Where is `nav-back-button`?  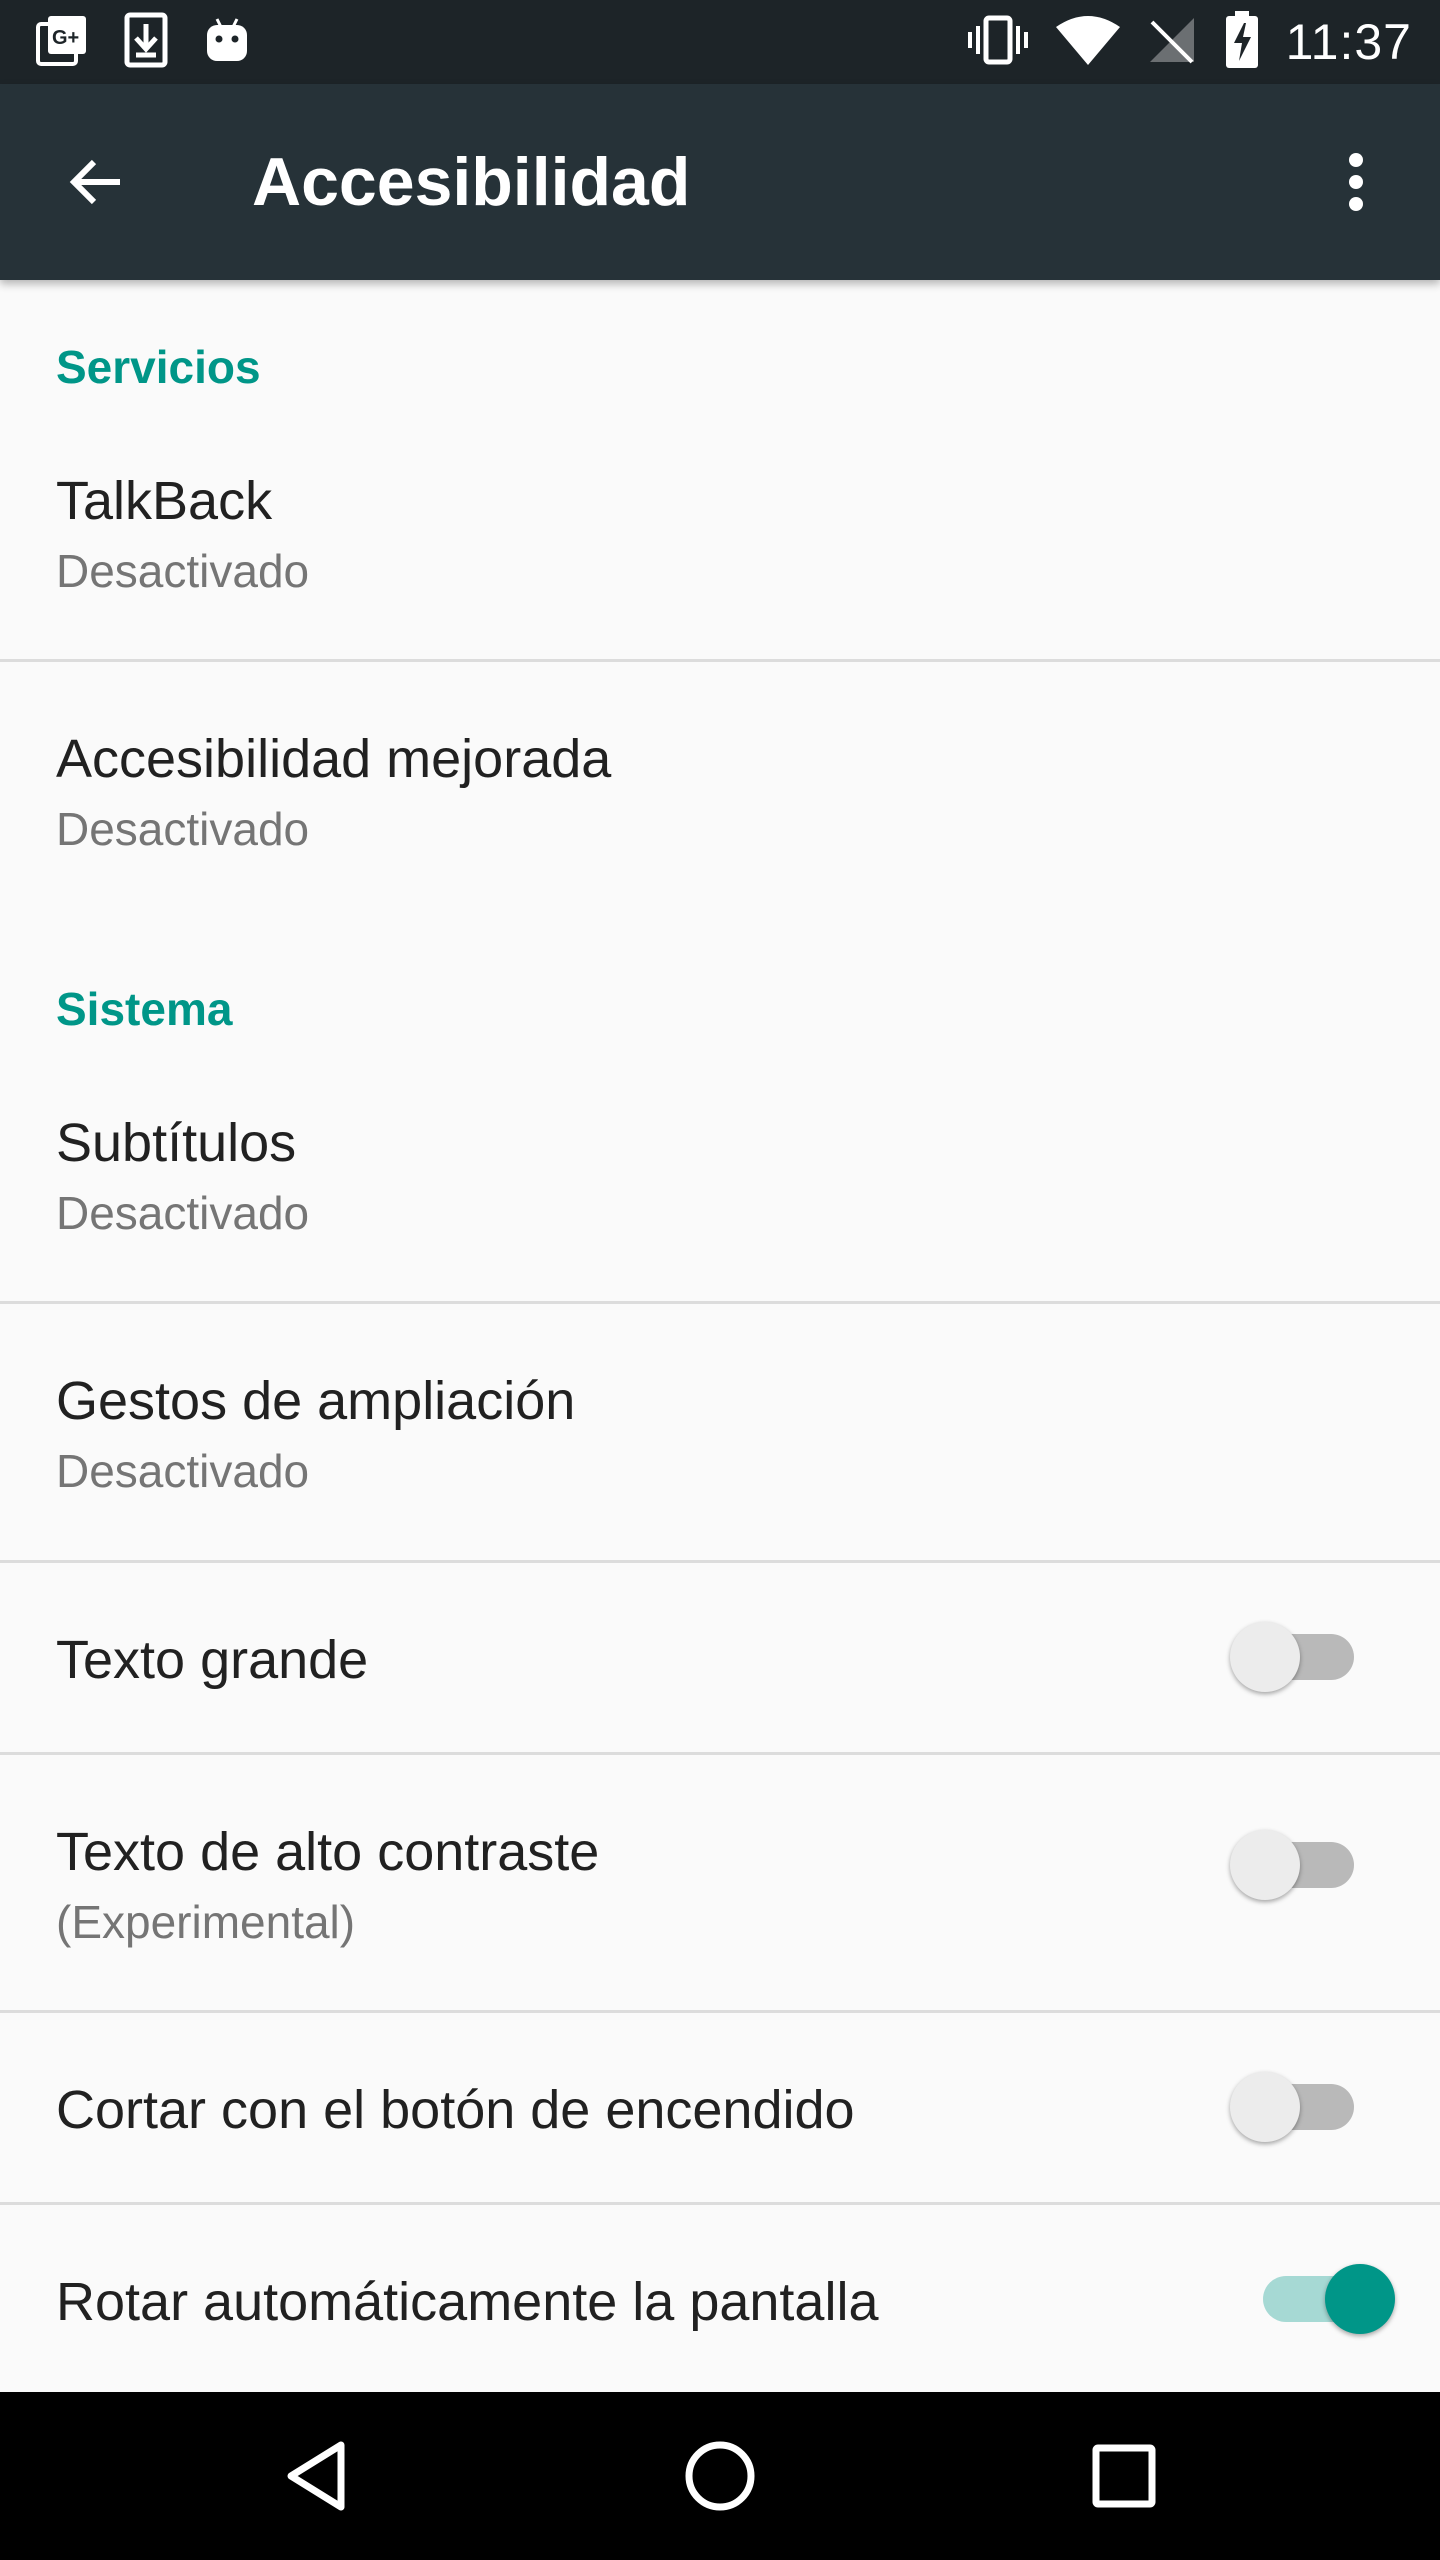
nav-back-button is located at coordinates (316, 2476).